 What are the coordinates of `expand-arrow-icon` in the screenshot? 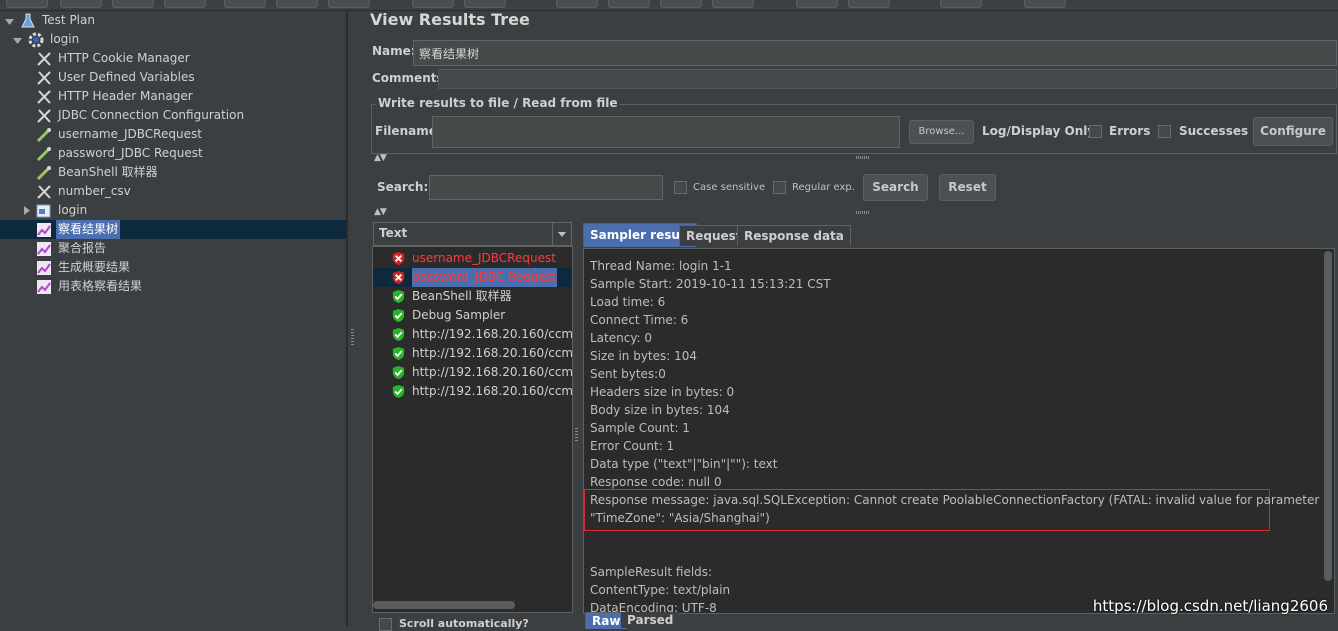 It's located at (27, 212).